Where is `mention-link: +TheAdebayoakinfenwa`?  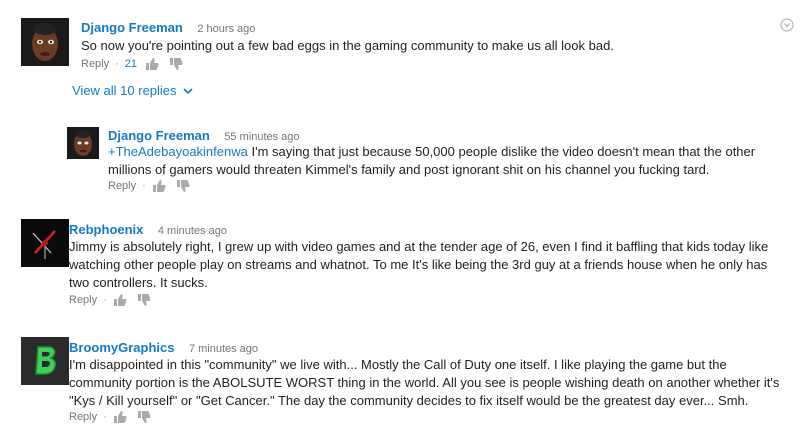
mention-link: +TheAdebayoakinfenwa is located at coordinates (178, 151).